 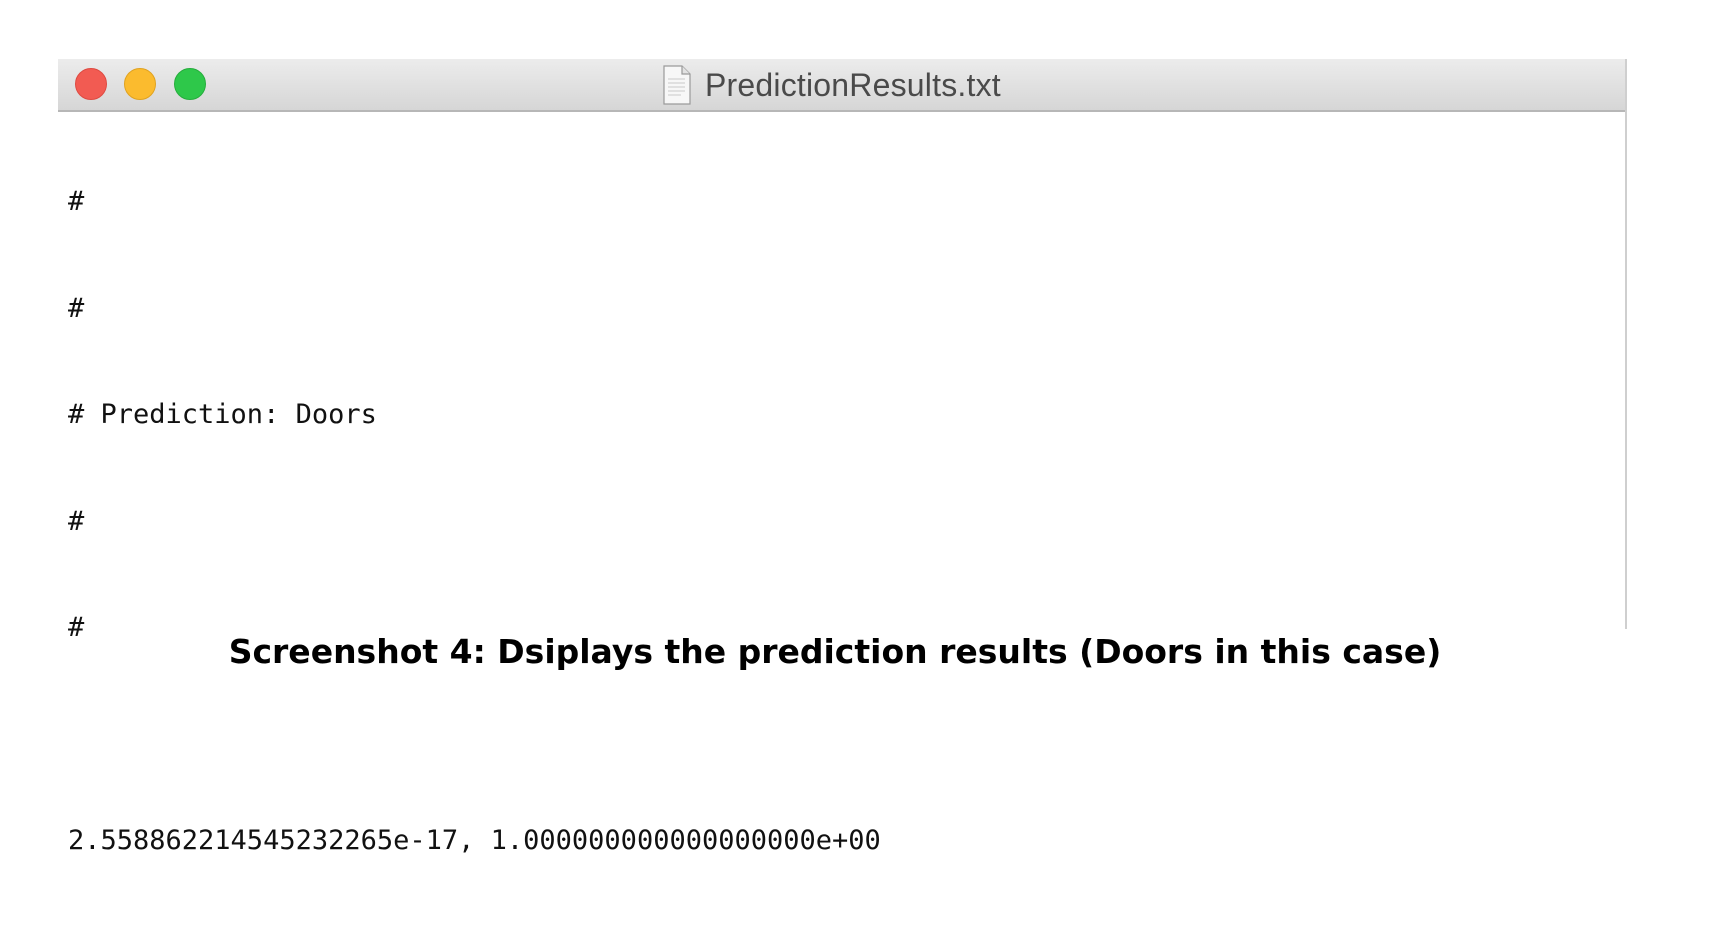 I want to click on minimize-button, so click(x=140, y=84).